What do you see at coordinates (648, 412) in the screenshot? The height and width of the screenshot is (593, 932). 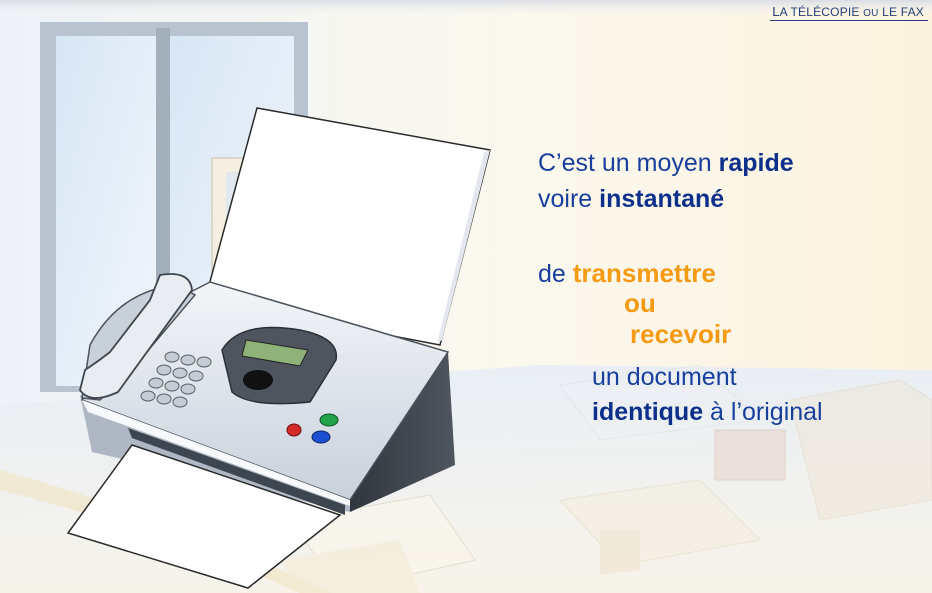 I see `line7-bold: identique` at bounding box center [648, 412].